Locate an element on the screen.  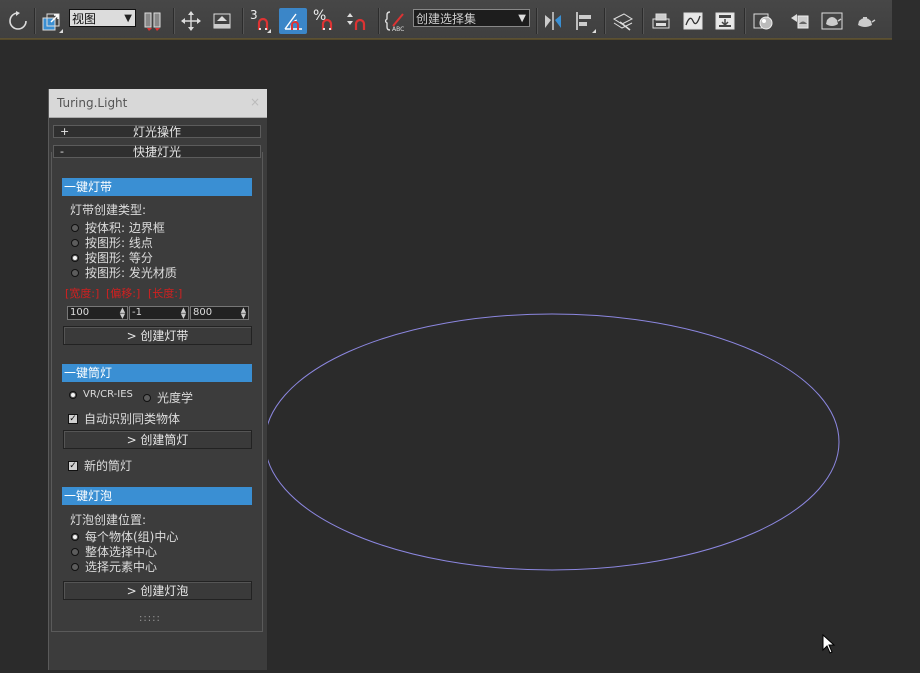
expand-icon: + is located at coordinates (65, 131).